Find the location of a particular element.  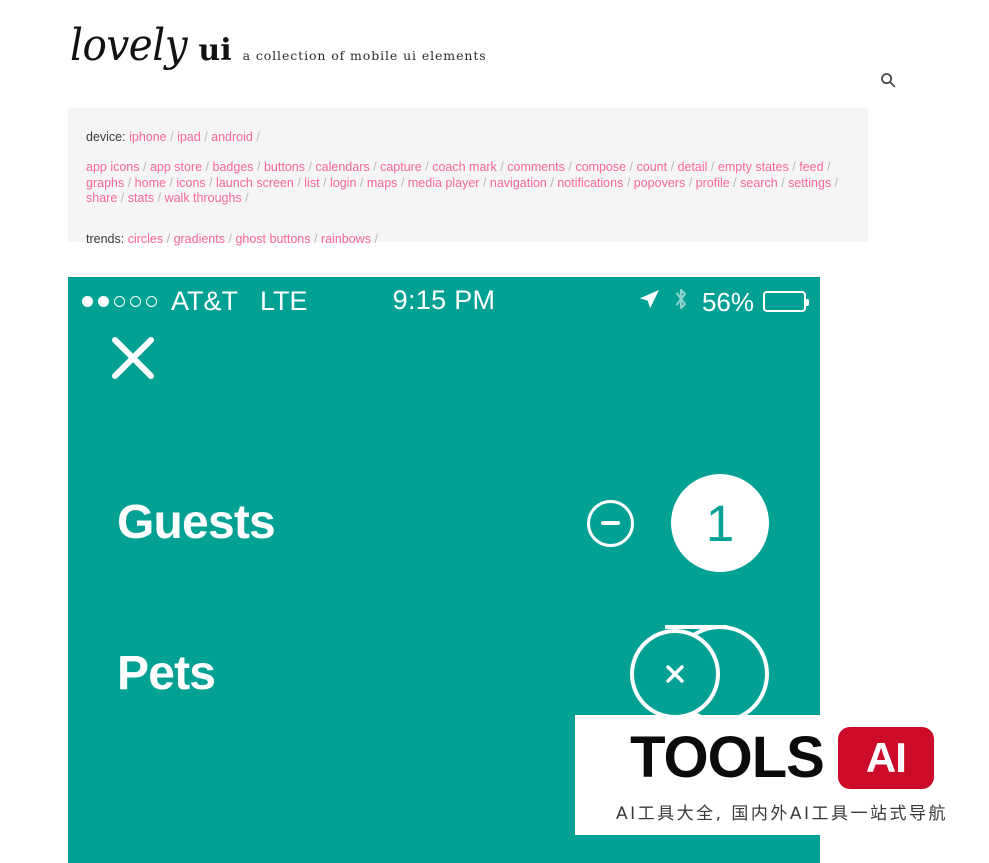

pets-stepper-morphing is located at coordinates (689, 674).